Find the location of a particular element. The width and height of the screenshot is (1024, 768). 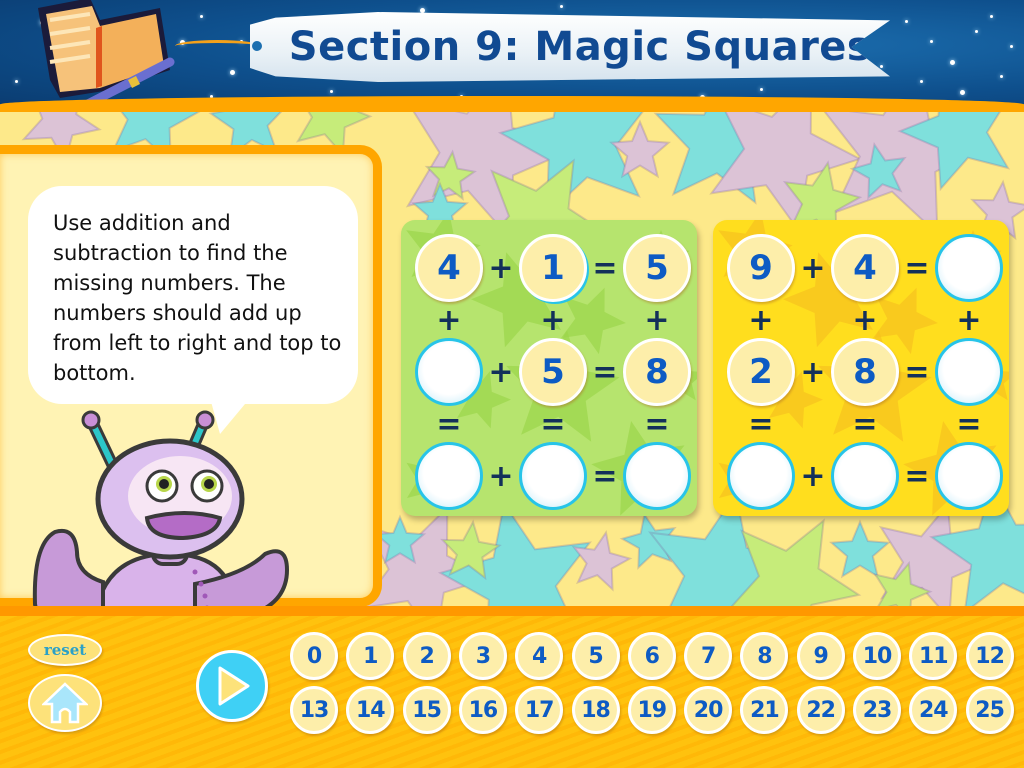

puzzle-grid: 4 1 5 + = 5 8 + = + = + + + = = = is located at coordinates (551, 370).